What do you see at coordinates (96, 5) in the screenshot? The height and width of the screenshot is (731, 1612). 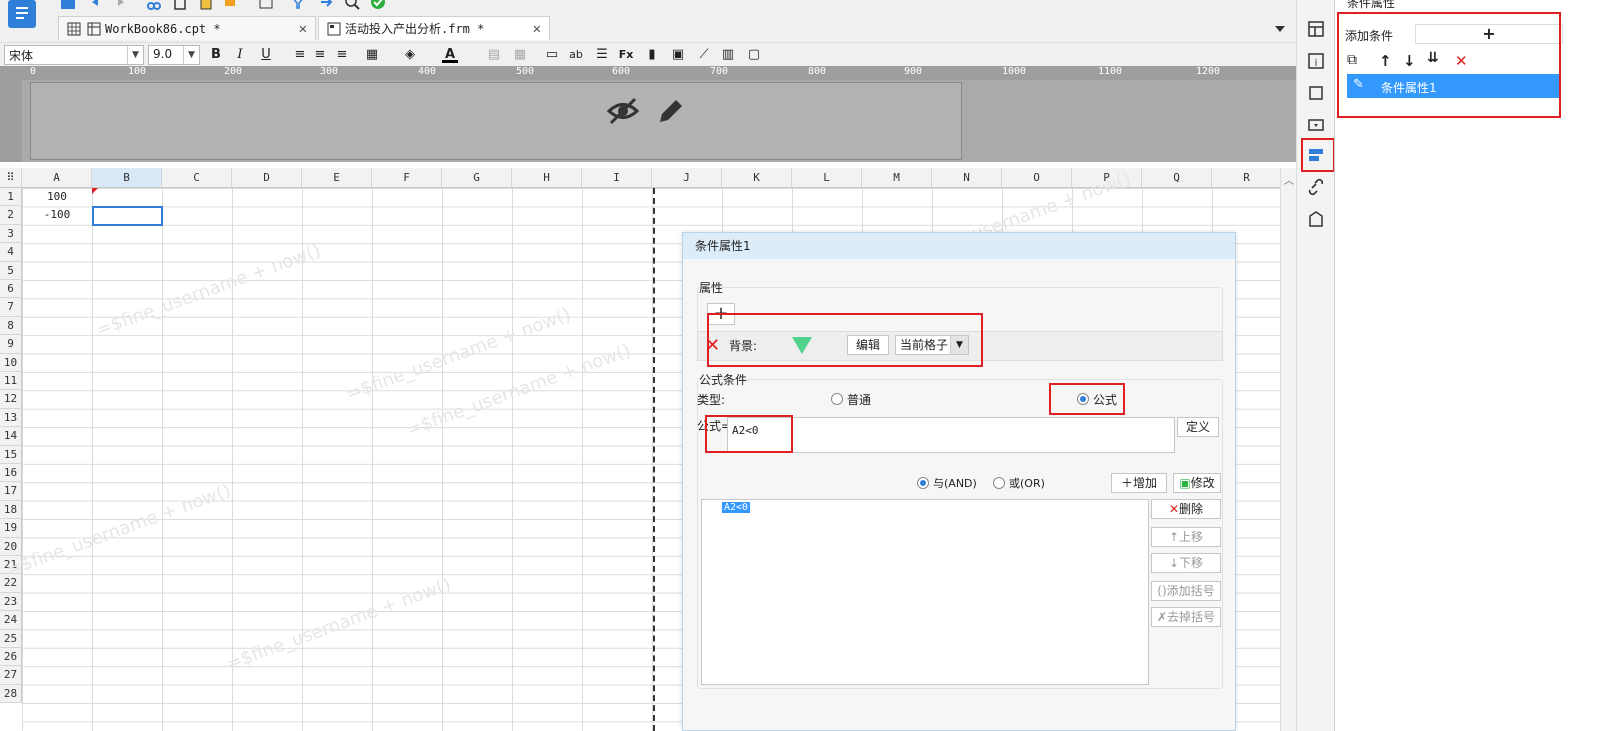 I see `undo-icon` at bounding box center [96, 5].